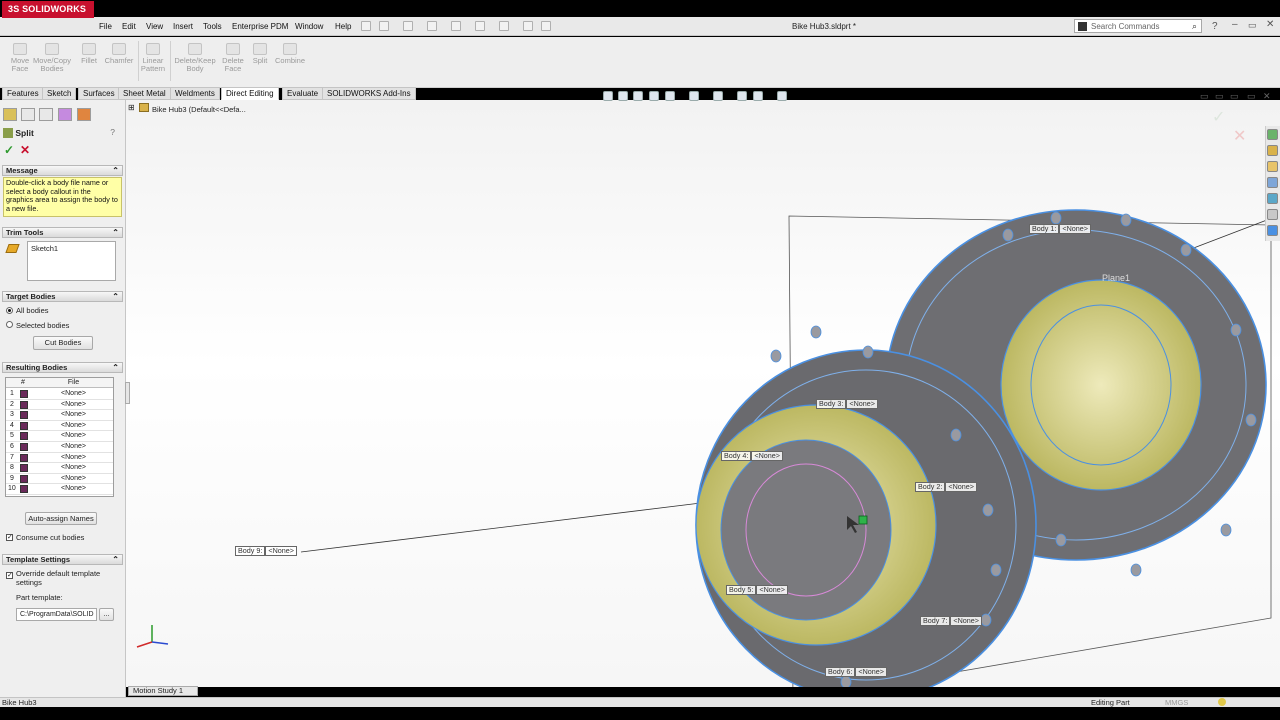  What do you see at coordinates (847, 404) in the screenshot?
I see `body-3-callout: Body 3: <None>` at bounding box center [847, 404].